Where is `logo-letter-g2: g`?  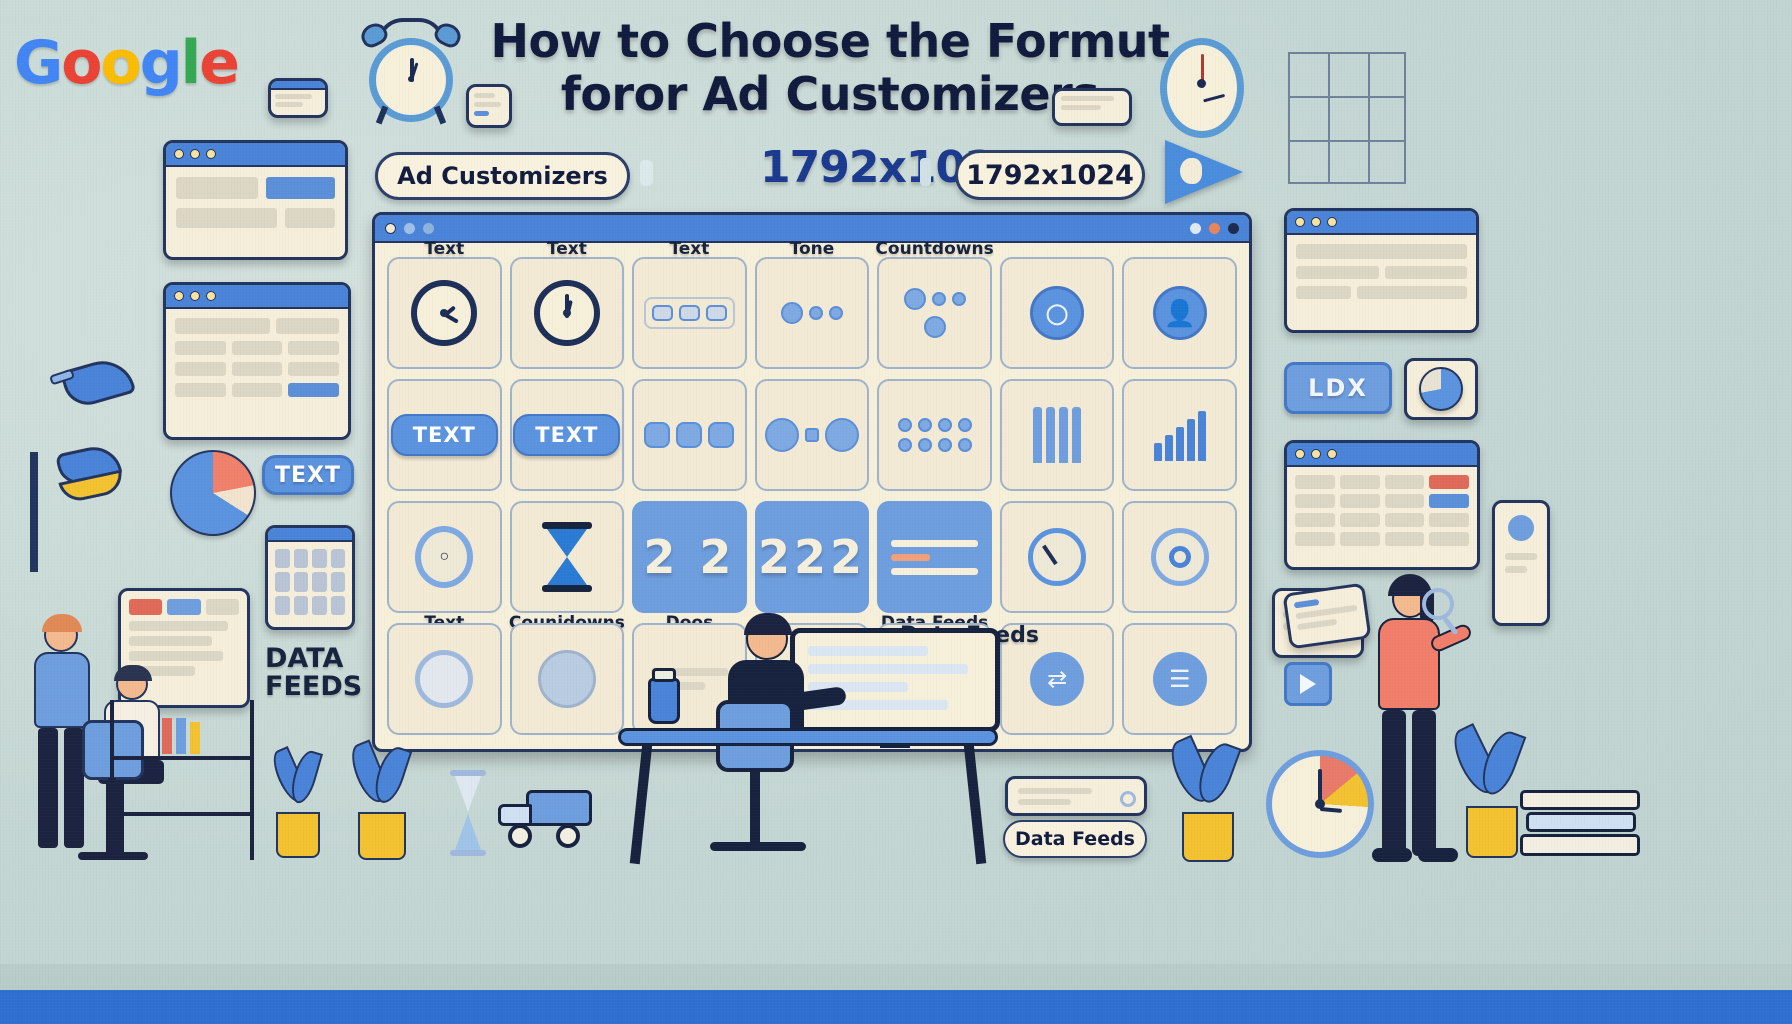
logo-letter-g2: g is located at coordinates (161, 63).